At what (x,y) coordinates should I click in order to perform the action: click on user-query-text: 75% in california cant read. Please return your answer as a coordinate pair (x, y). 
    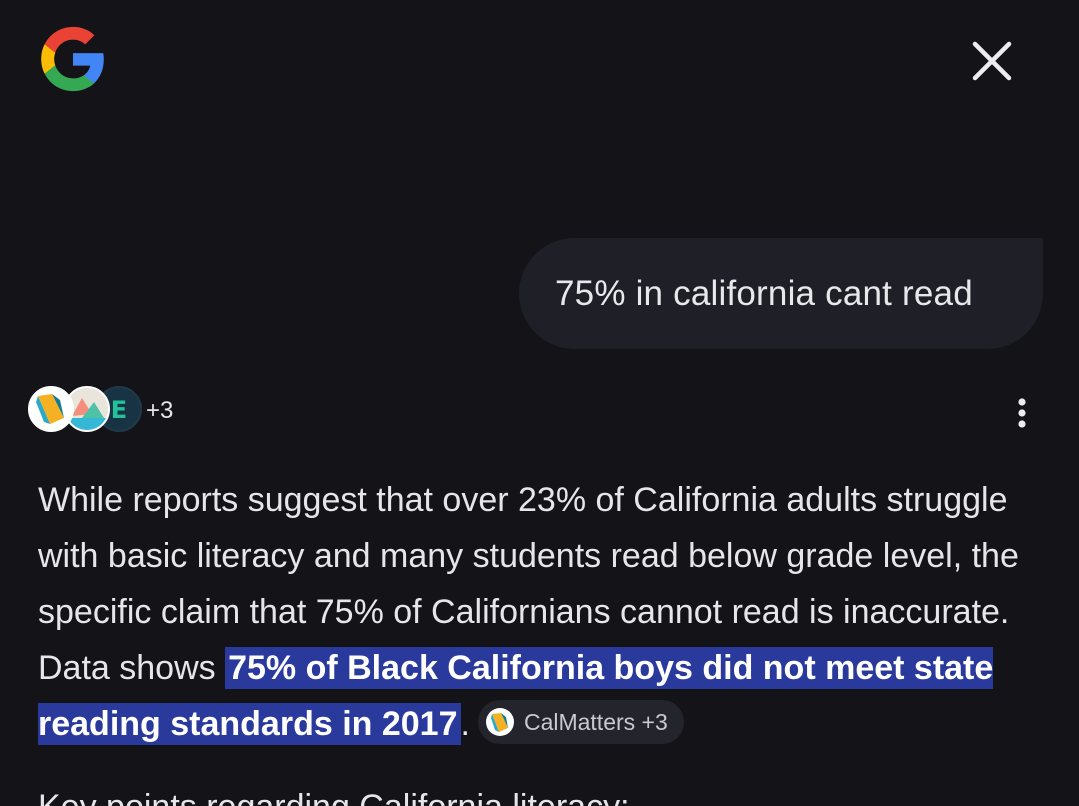
    Looking at the image, I should click on (764, 293).